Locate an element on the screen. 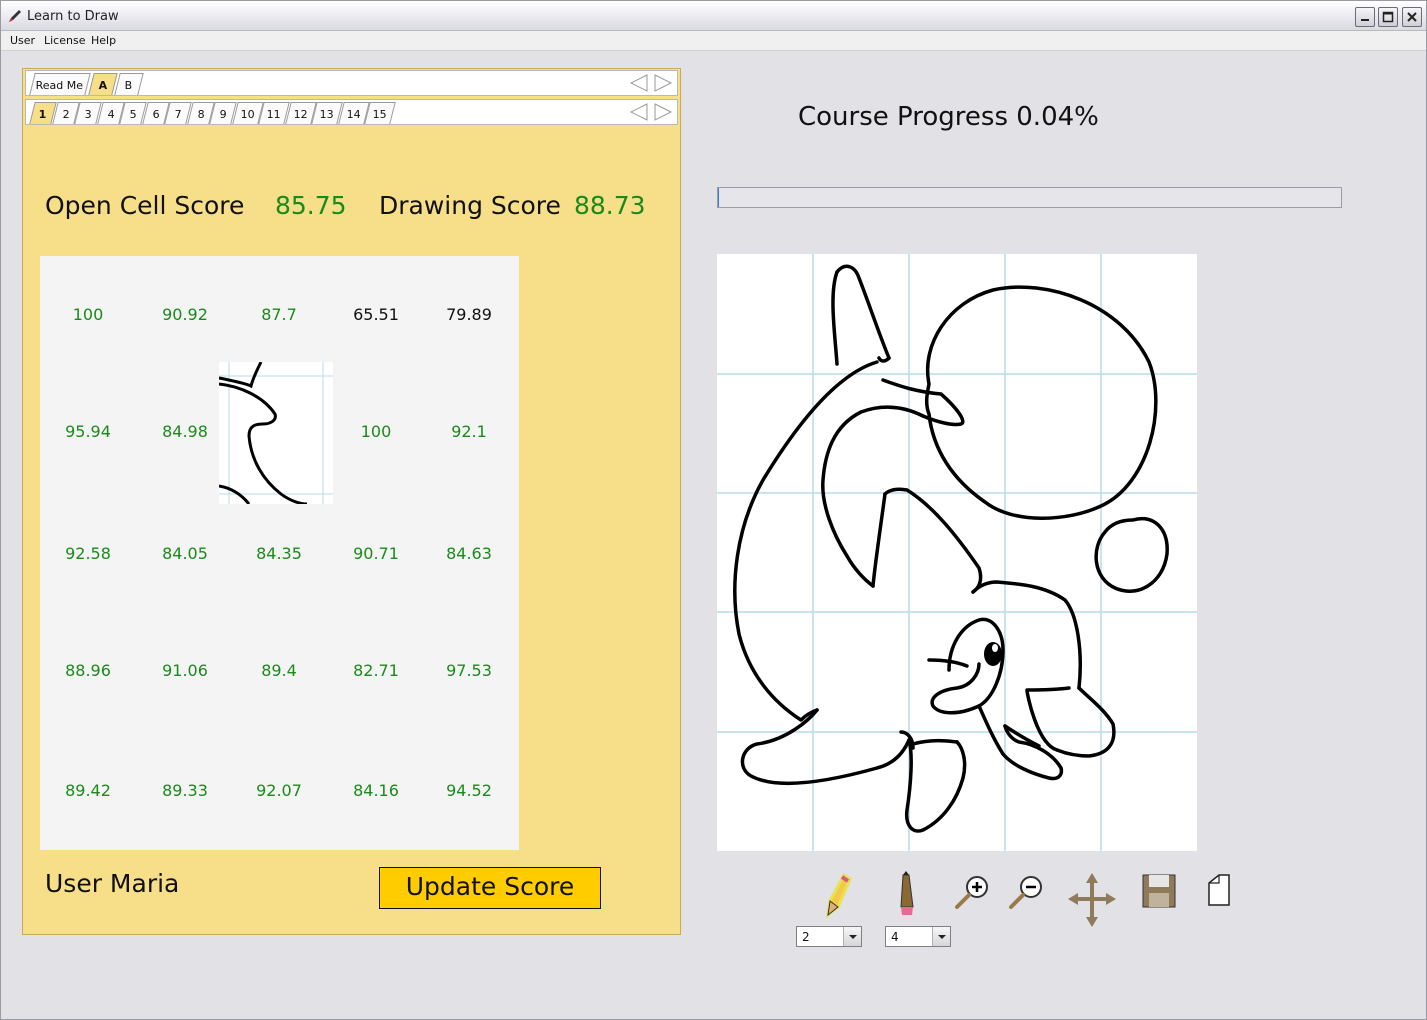 Image resolution: width=1427 pixels, height=1020 pixels. cell-score-r4-c4: 82.71 is located at coordinates (376, 670).